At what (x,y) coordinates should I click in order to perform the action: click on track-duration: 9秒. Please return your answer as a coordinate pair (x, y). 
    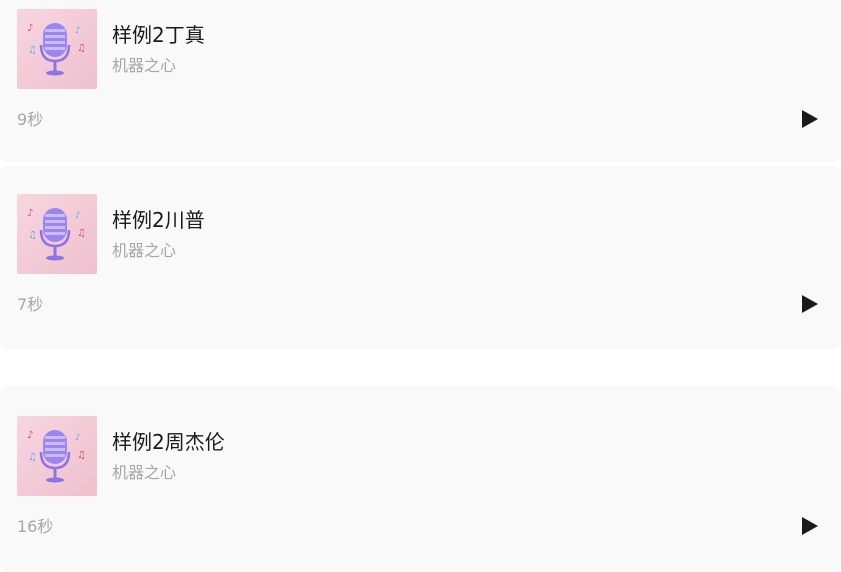
    Looking at the image, I should click on (30, 119).